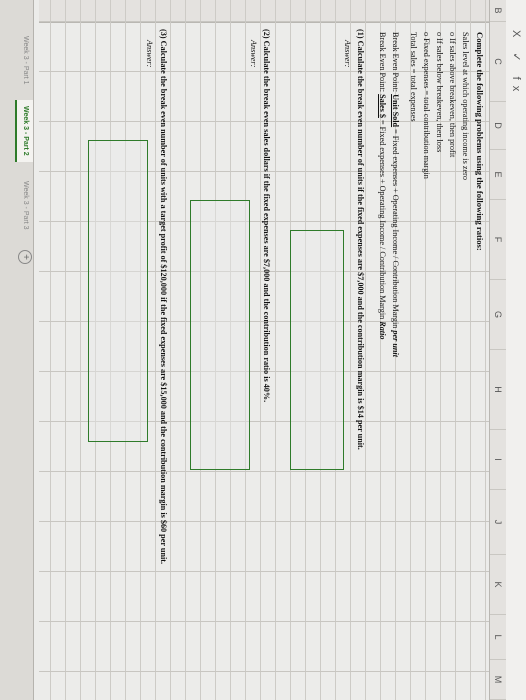 Image resolution: width=526 pixels, height=700 pixels. Describe the element at coordinates (498, 240) in the screenshot. I see `column-header-F: F` at that location.